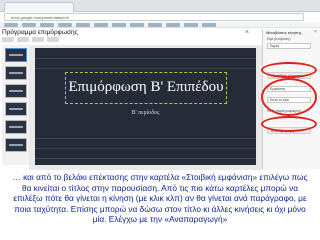 This screenshot has height=240, width=320. Describe the element at coordinates (284, 32) in the screenshot. I see `panel-title: Μεταβάσεις κίνησης` at that location.